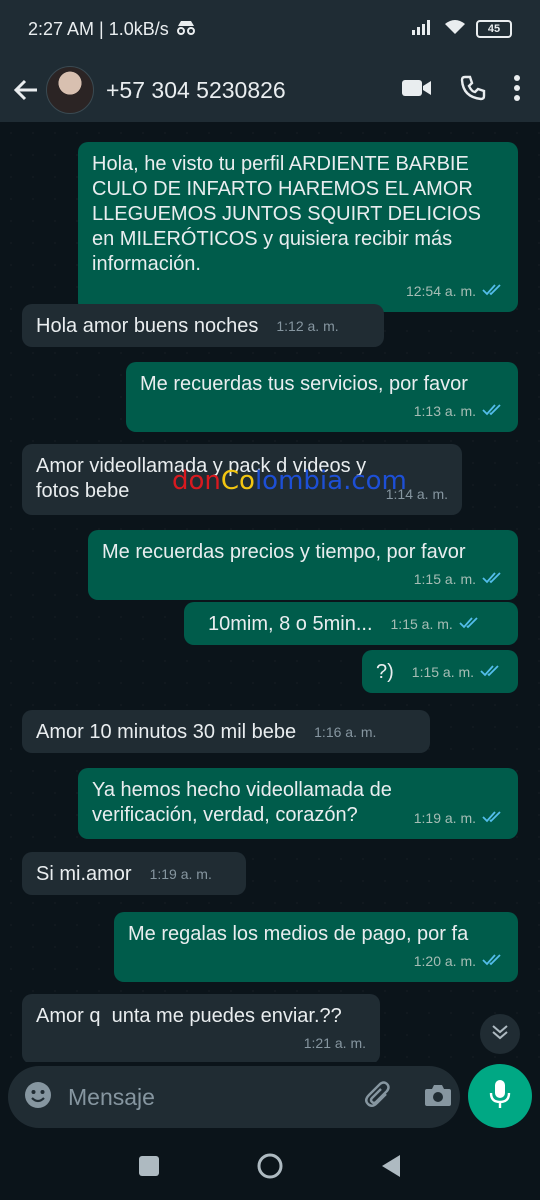  I want to click on attach-icon, so click(379, 1097).